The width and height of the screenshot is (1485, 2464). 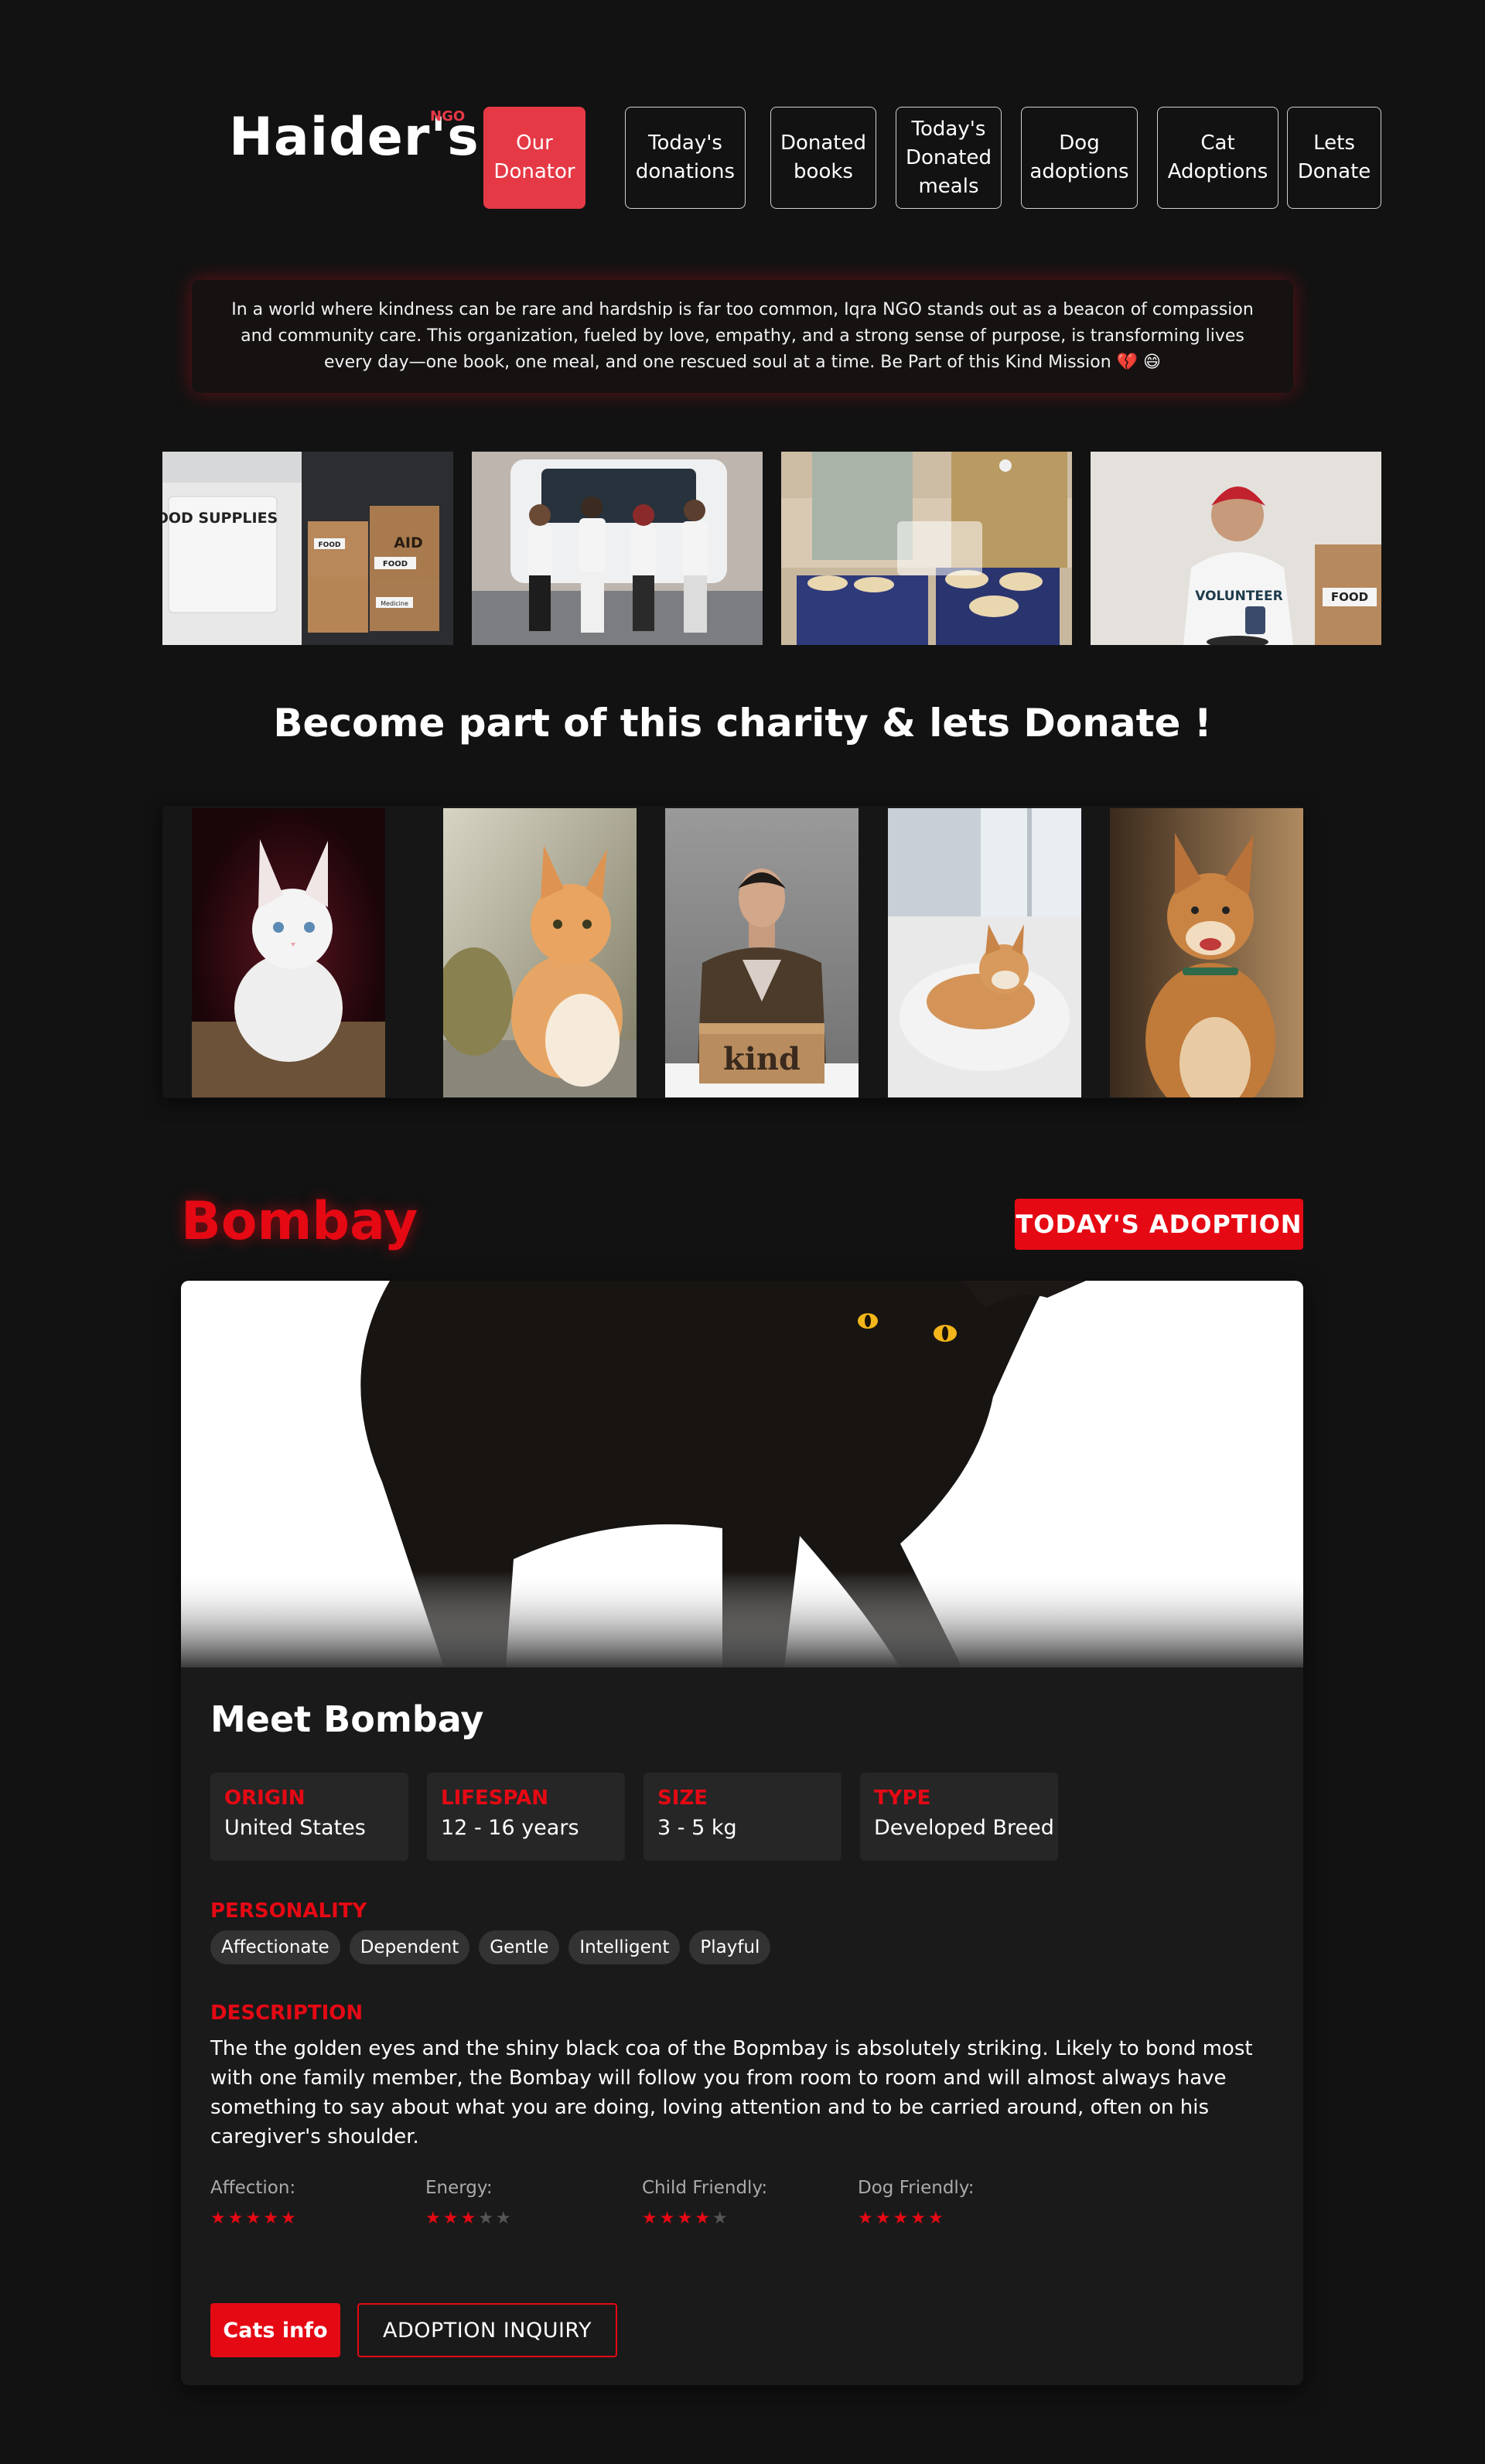 I want to click on white-kitten-photo, so click(x=288, y=952).